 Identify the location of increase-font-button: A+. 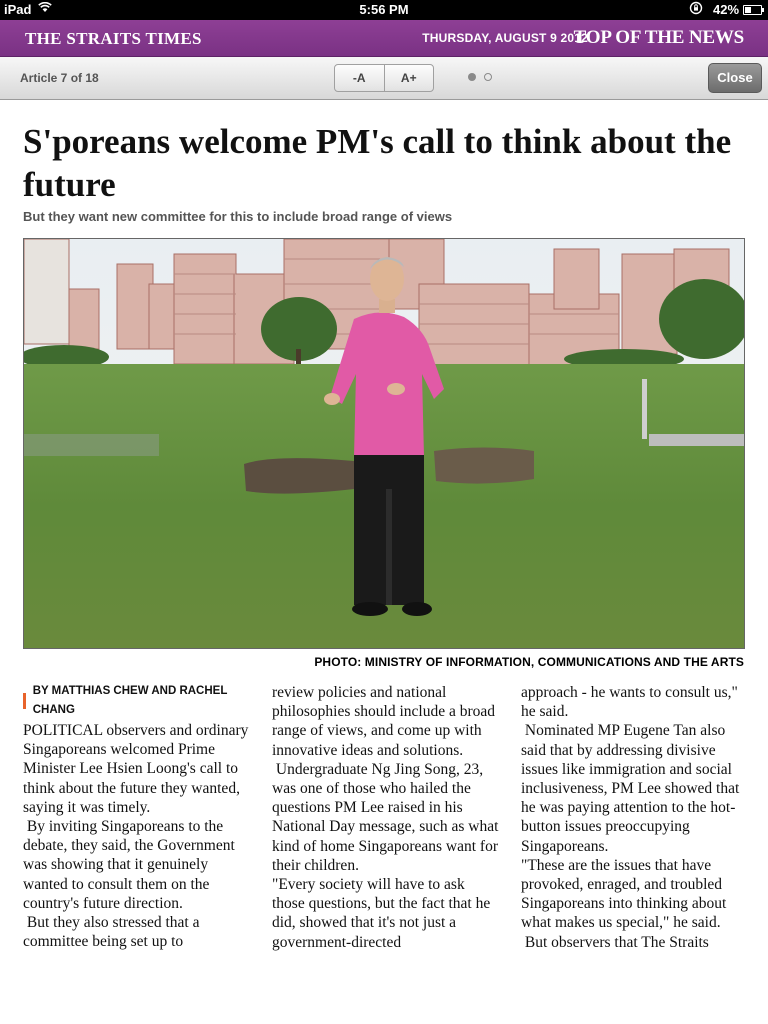
(408, 78).